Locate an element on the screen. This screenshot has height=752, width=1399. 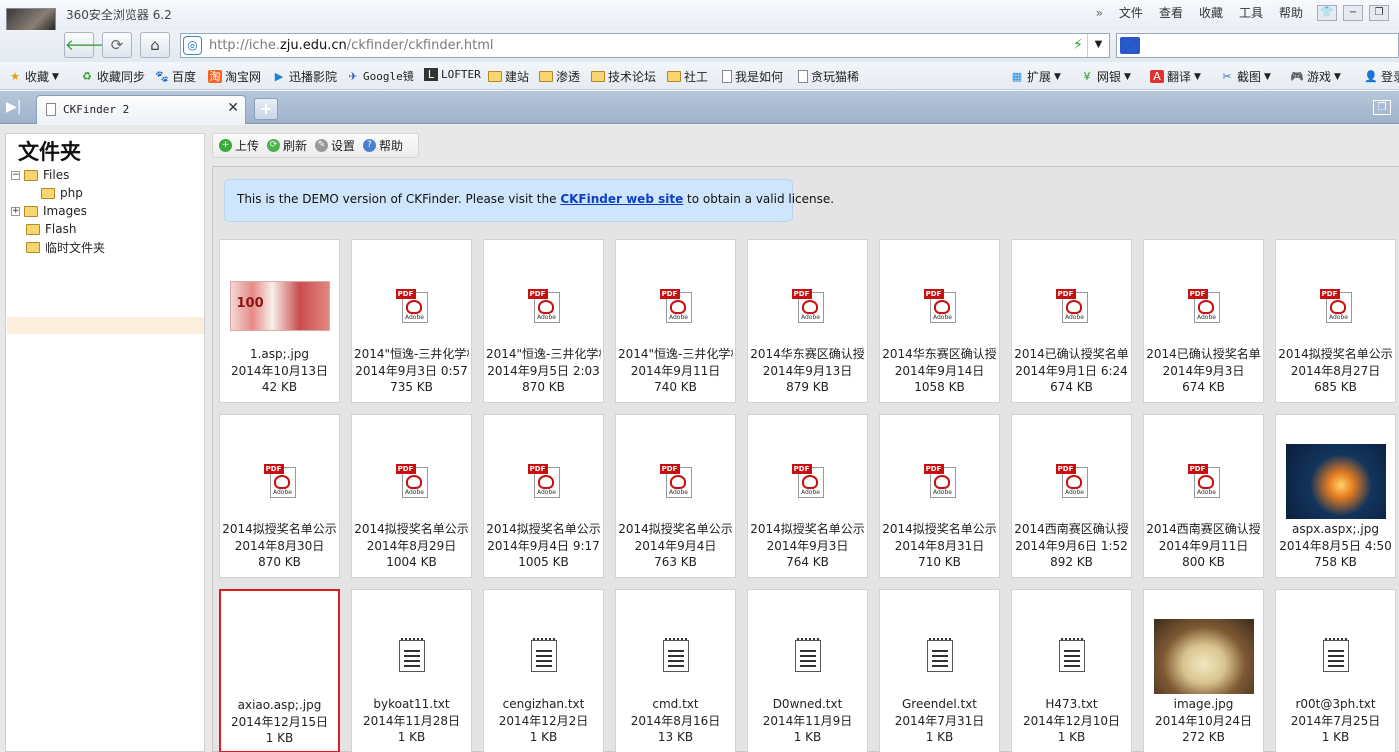
file-item: PDF Adobe 2014拟授奖名单公示 2014年8月30日 870 KB is located at coordinates (279, 496).